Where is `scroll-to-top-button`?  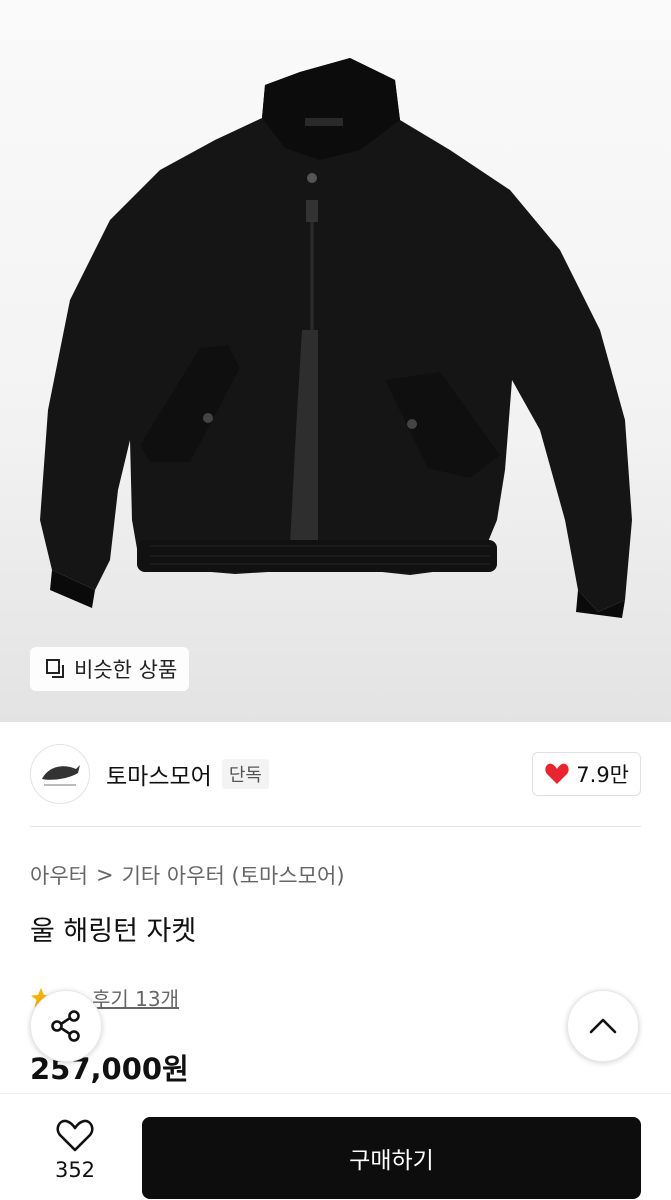 scroll-to-top-button is located at coordinates (603, 1026).